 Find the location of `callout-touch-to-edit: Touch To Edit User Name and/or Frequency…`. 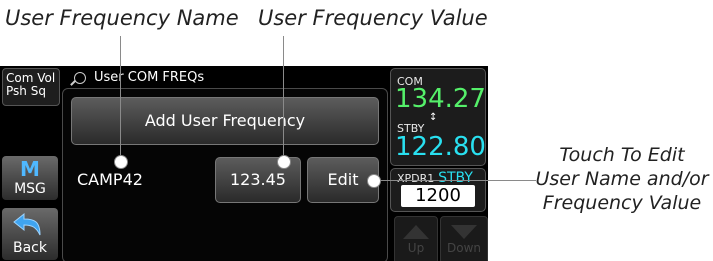

callout-touch-to-edit: Touch To Edit User Name and/or Frequency… is located at coordinates (622, 179).